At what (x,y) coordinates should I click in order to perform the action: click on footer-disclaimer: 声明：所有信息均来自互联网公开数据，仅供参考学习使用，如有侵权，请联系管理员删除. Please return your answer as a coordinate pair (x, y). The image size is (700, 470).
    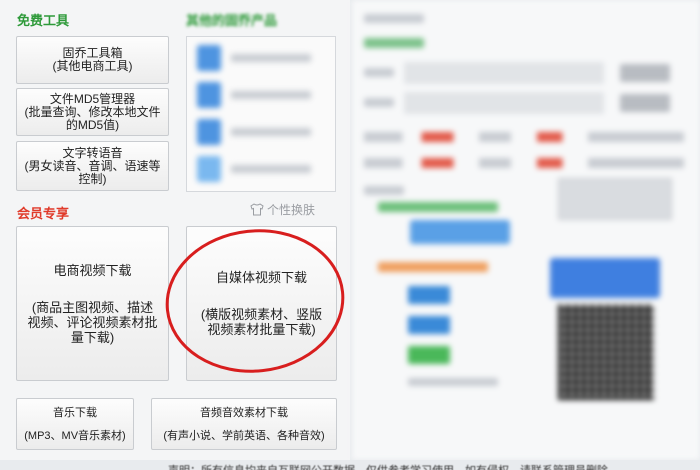
    Looking at the image, I should click on (434, 466).